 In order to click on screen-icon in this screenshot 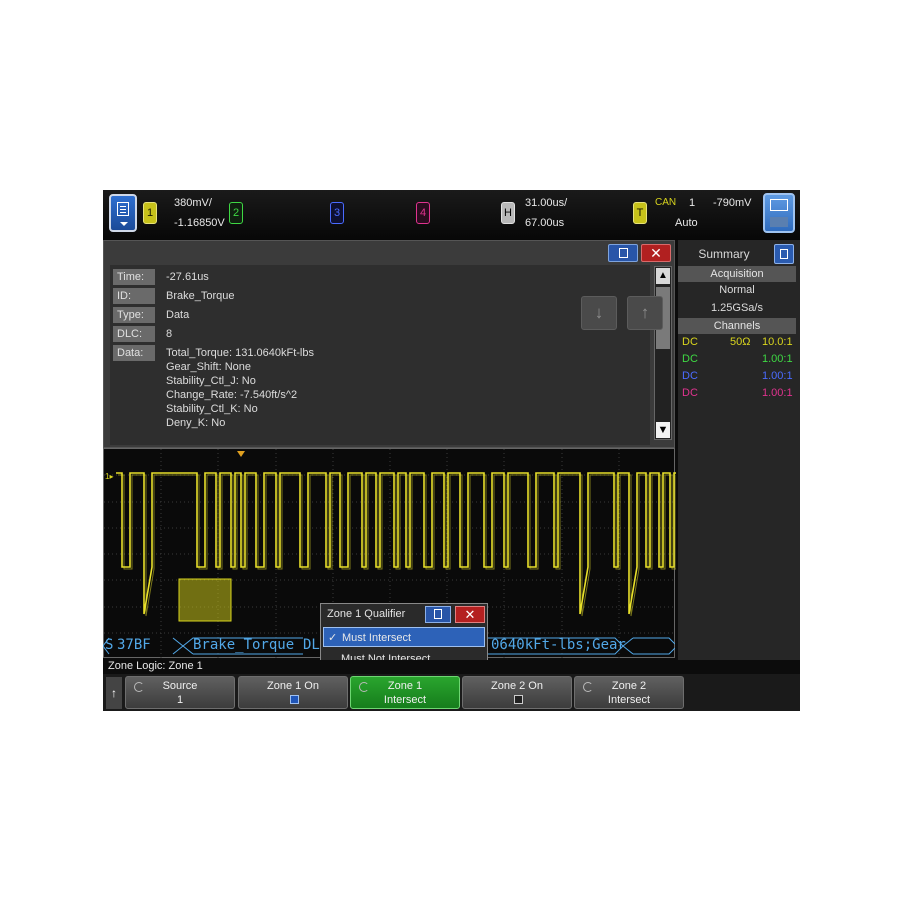, I will do `click(779, 205)`.